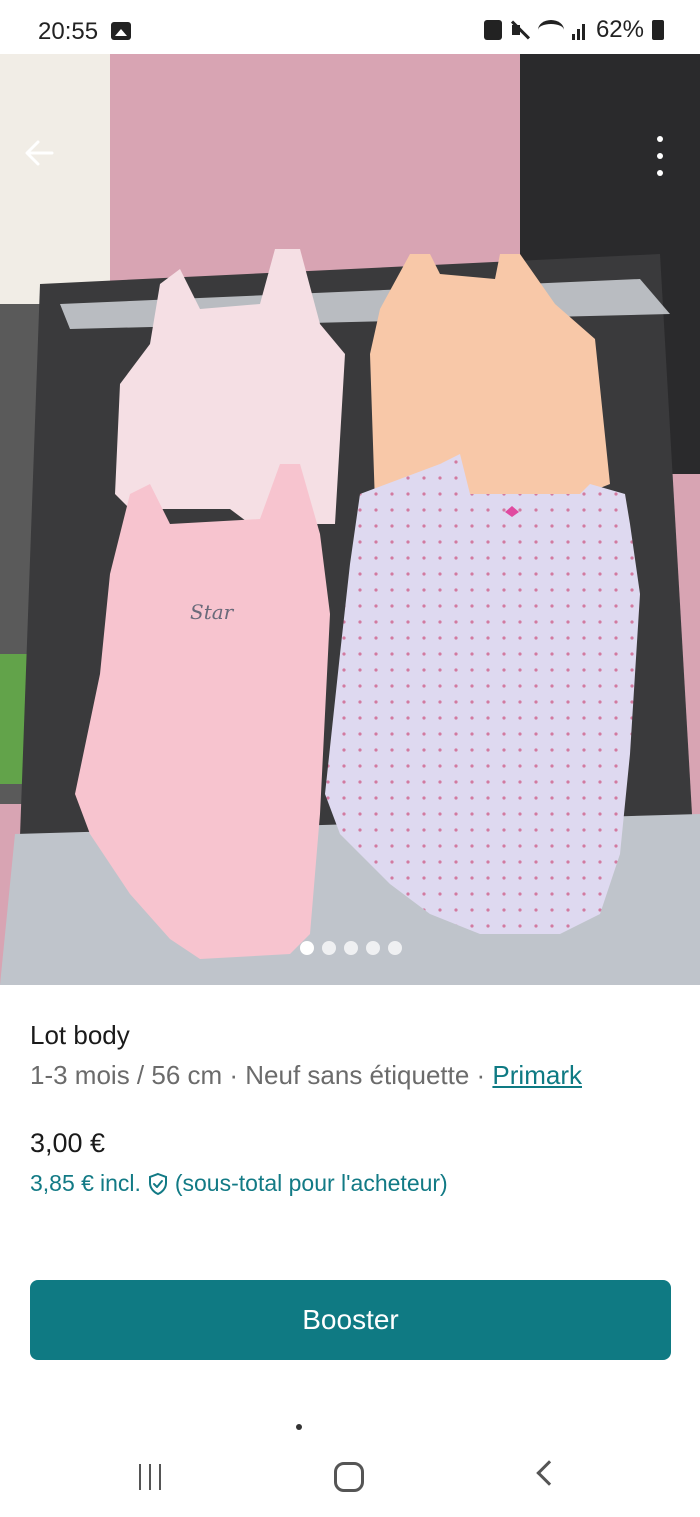 This screenshot has height=1517, width=700. I want to click on battery-icon, so click(658, 30).